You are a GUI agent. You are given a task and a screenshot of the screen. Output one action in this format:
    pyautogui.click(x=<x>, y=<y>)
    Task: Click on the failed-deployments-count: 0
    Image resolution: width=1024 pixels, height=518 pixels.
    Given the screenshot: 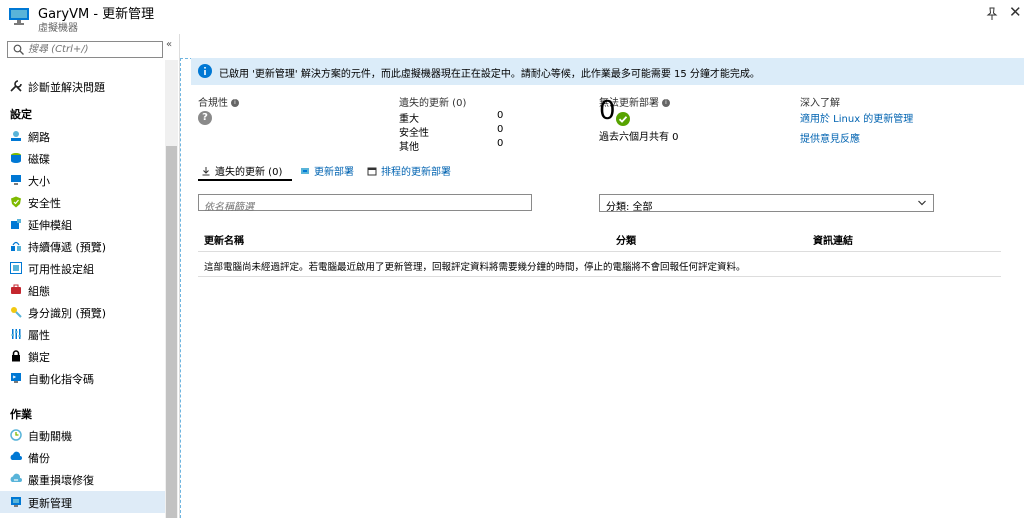 What is the action you would take?
    pyautogui.click(x=607, y=111)
    